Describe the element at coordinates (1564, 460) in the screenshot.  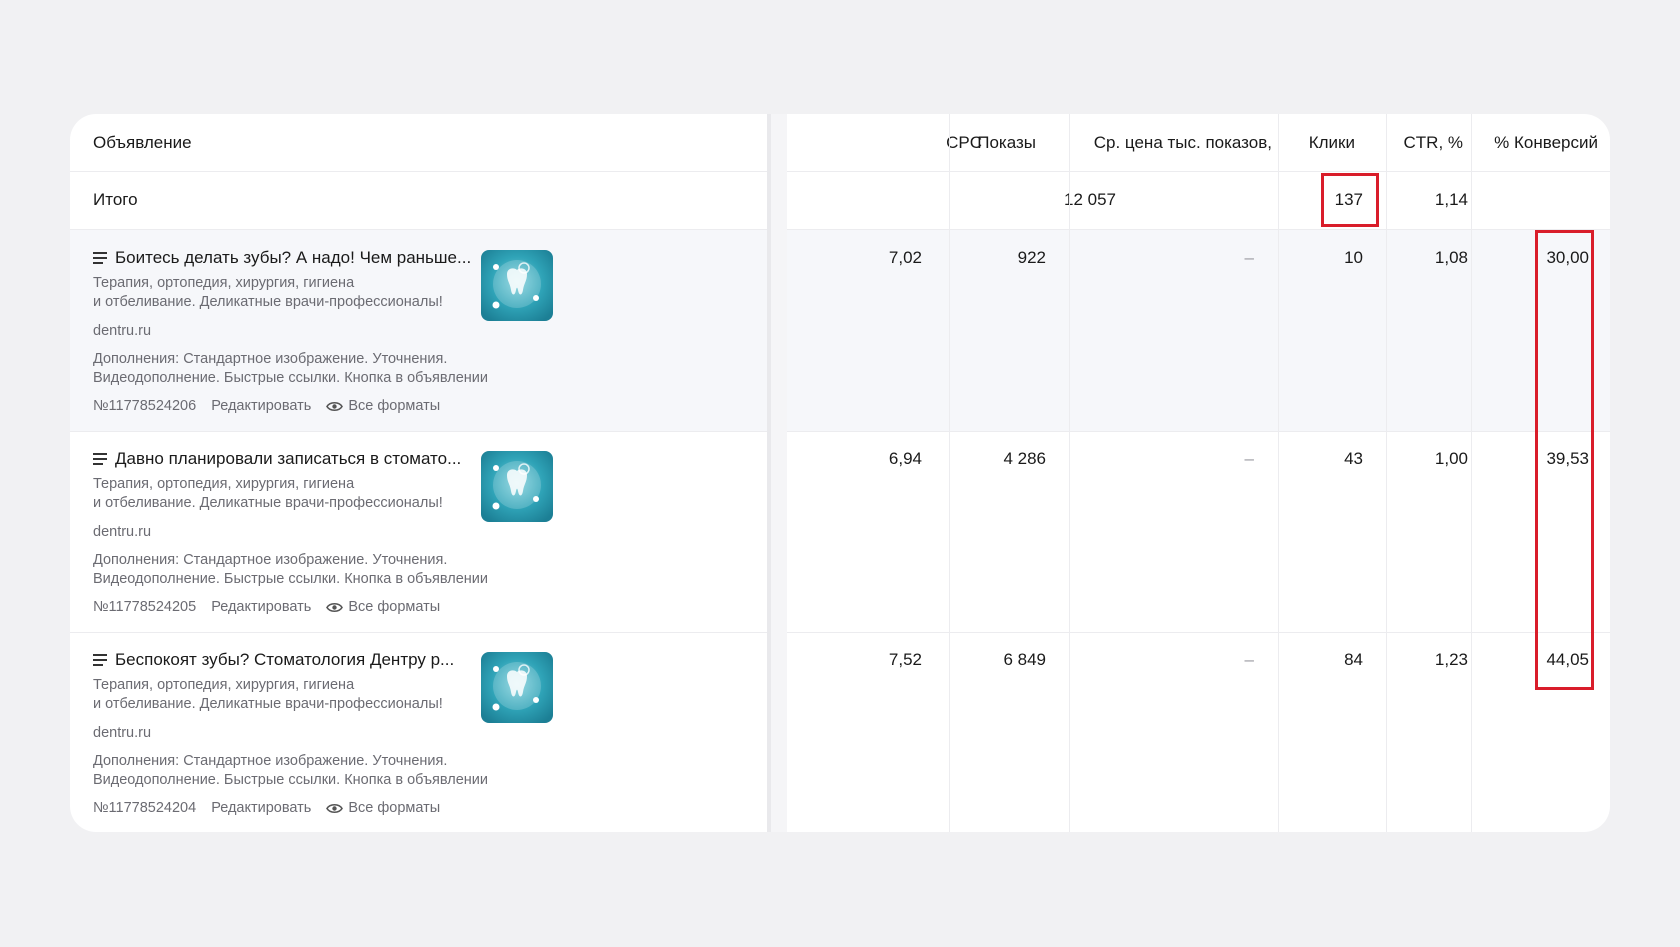
I see `highlight-conversions` at that location.